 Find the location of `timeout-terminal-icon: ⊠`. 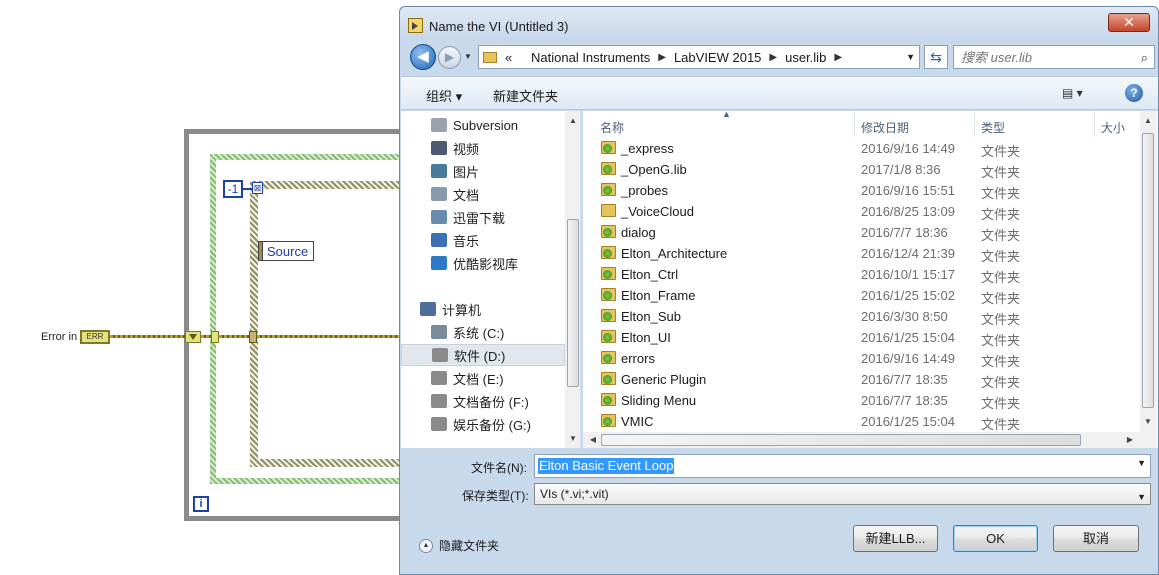

timeout-terminal-icon: ⊠ is located at coordinates (257, 188).